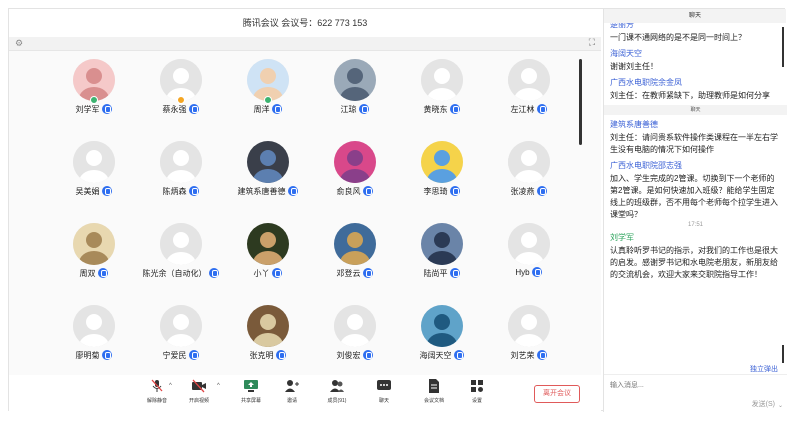 This screenshot has height=439, width=800. What do you see at coordinates (87, 109) in the screenshot?
I see `participant-name-text: 刘学军` at bounding box center [87, 109].